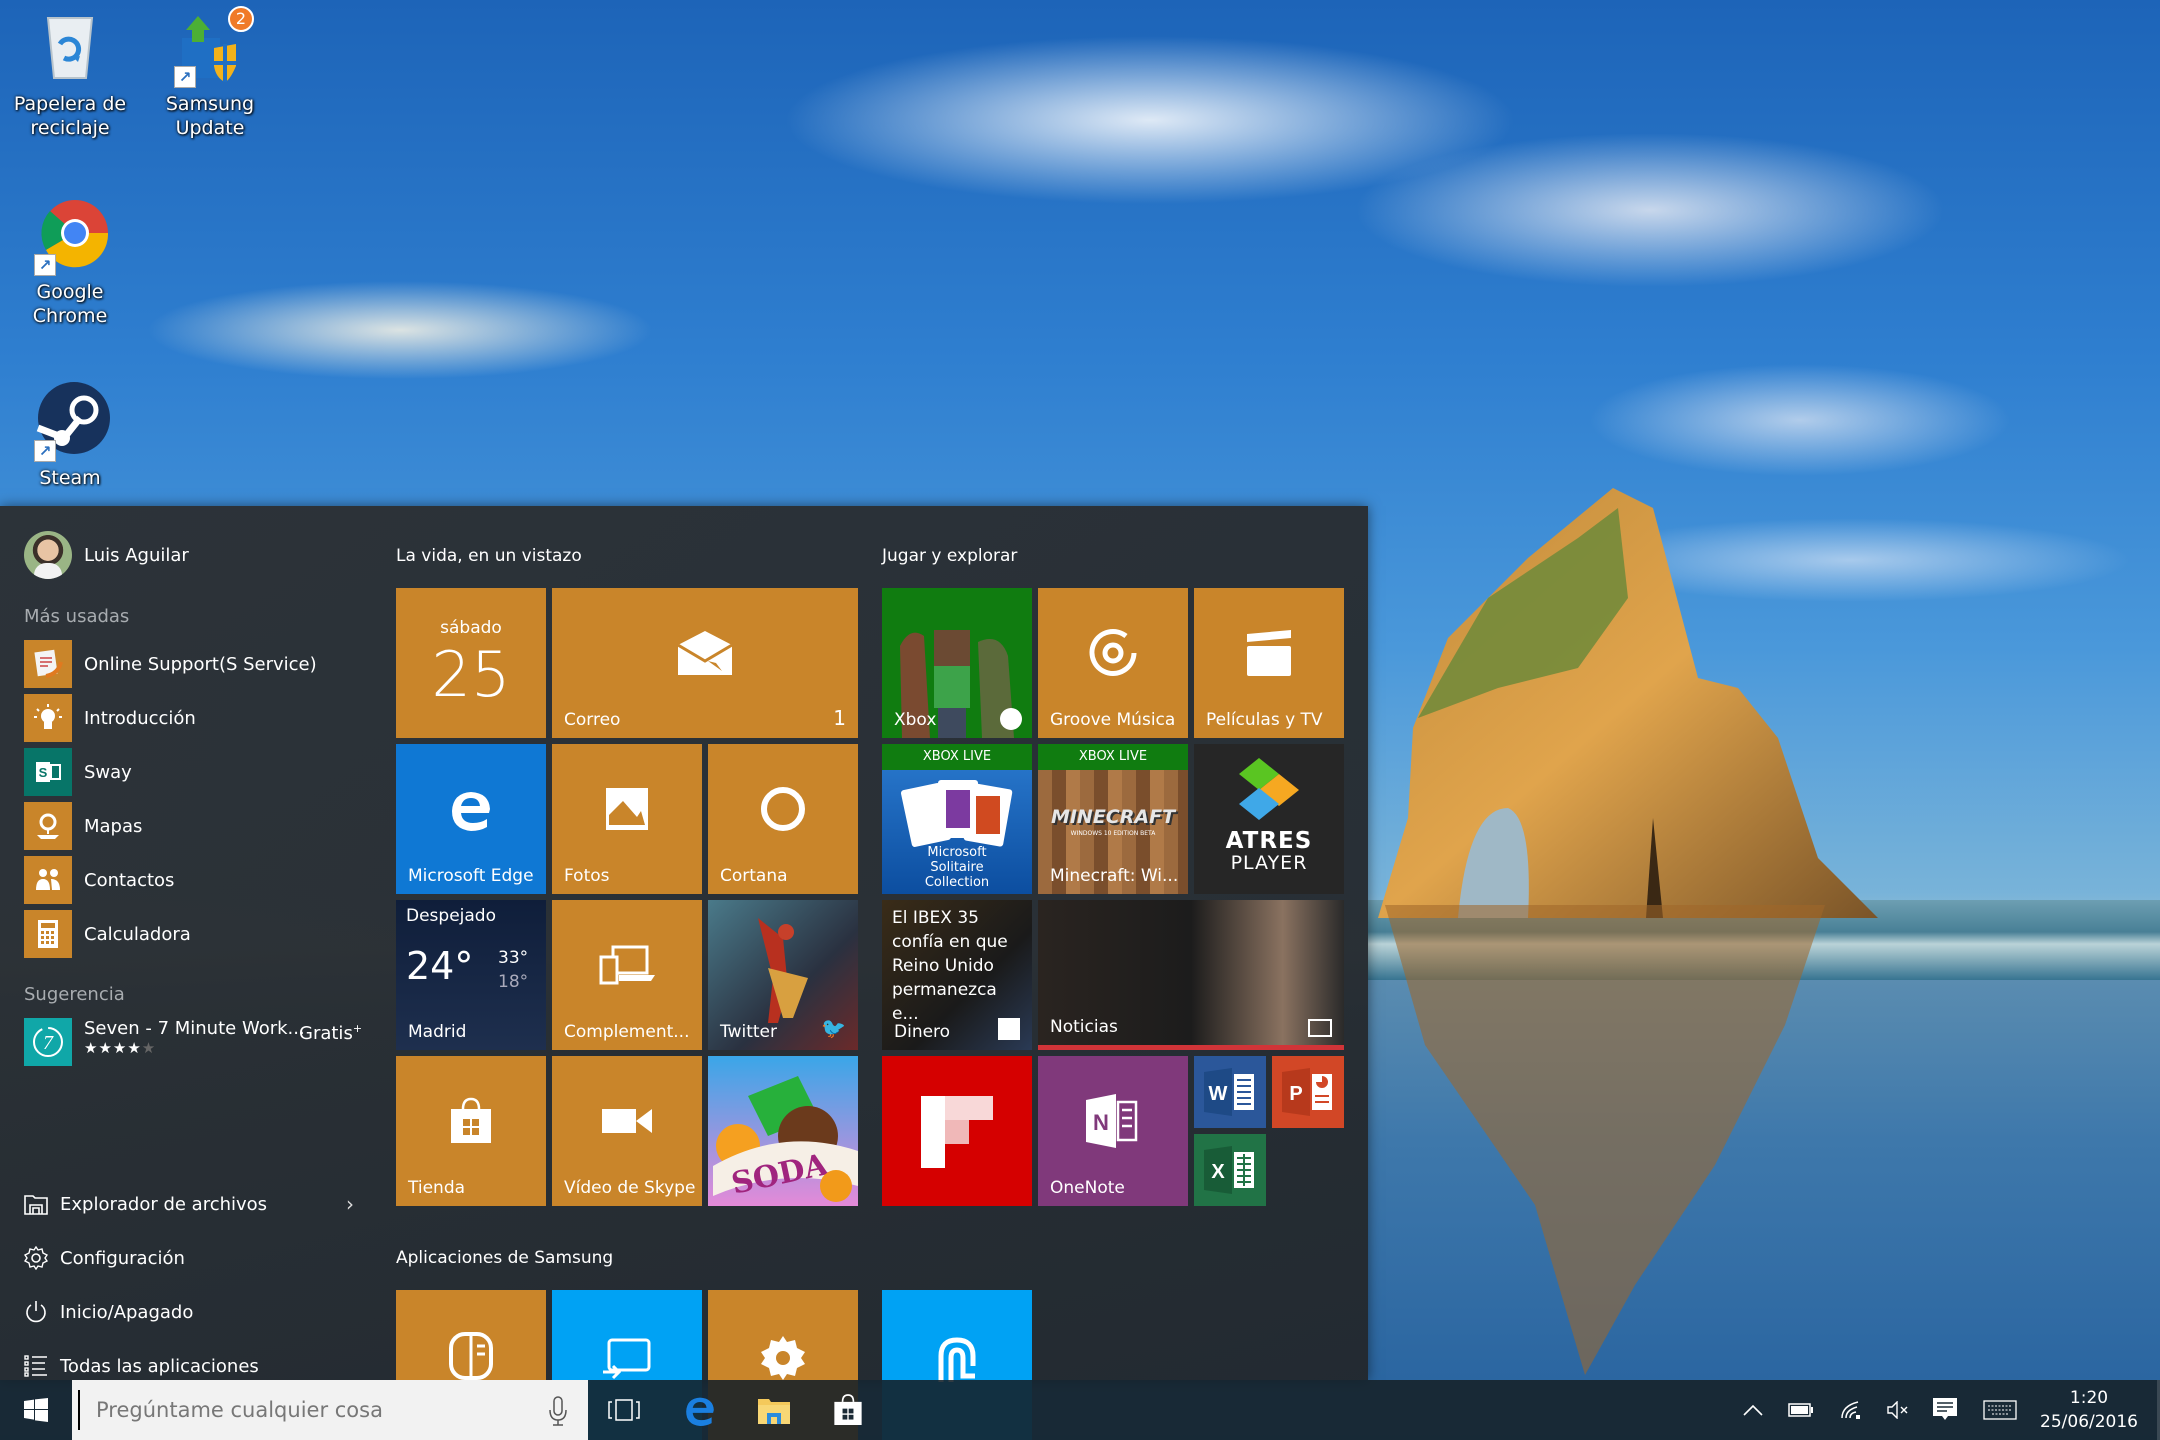 The height and width of the screenshot is (1440, 2160). I want to click on app-introduccion: Introducción, so click(194, 718).